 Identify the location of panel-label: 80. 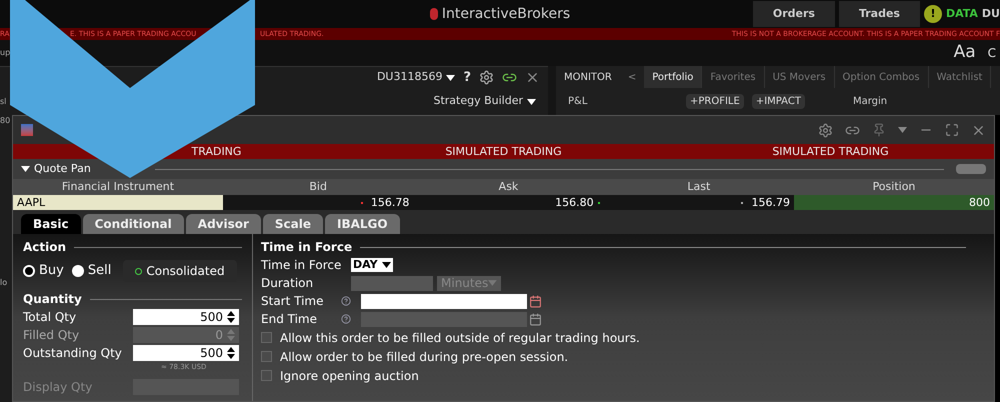
(6, 121).